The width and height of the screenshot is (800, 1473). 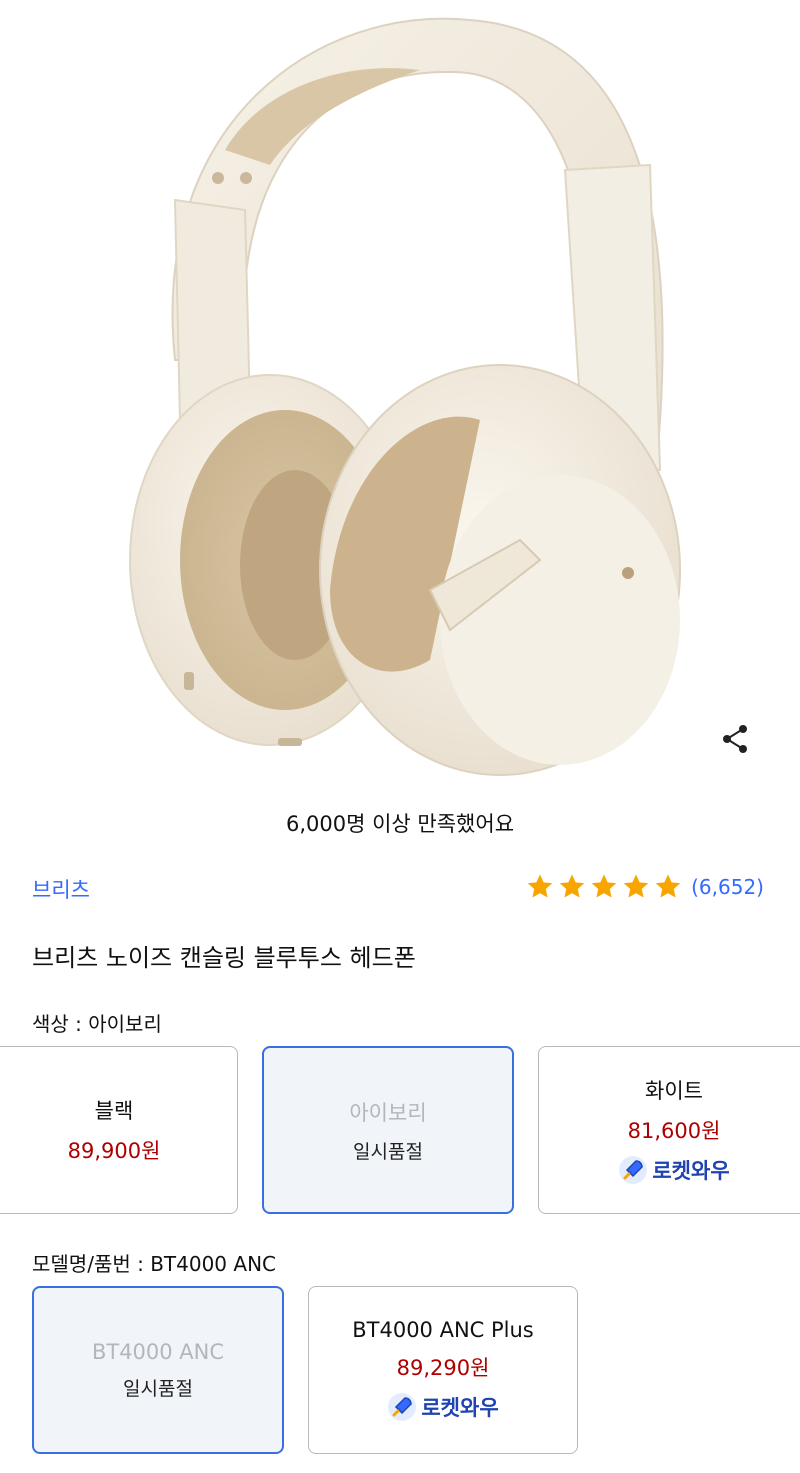 I want to click on share-button, so click(x=735, y=739).